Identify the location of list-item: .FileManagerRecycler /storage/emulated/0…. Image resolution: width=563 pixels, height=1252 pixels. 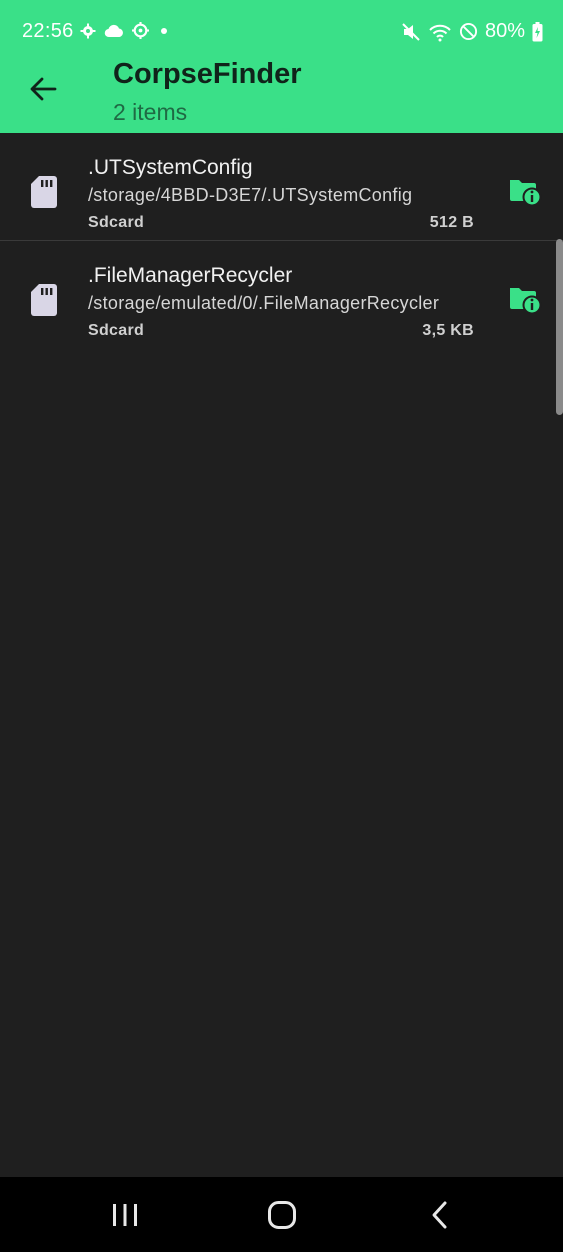
(281, 293).